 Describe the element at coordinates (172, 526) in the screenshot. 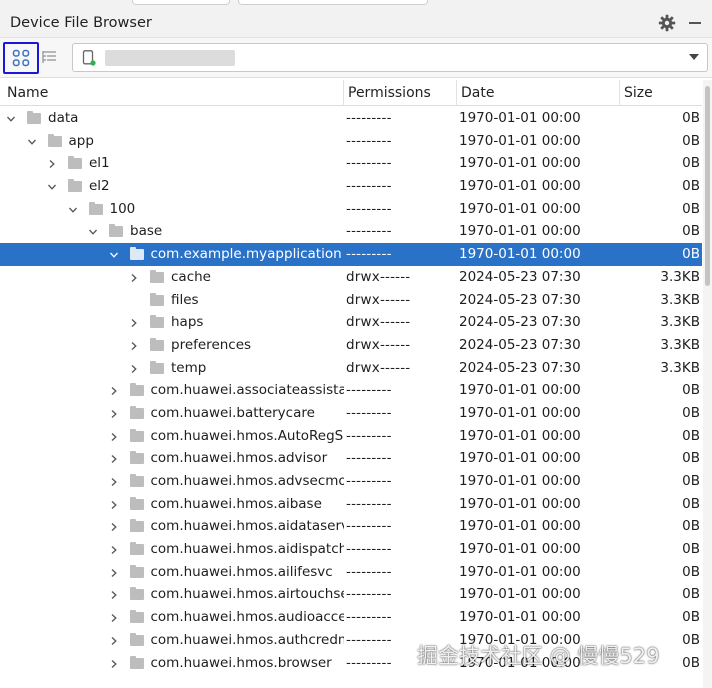

I see `name-cell: com.huawei.hmos.aidataservi` at that location.